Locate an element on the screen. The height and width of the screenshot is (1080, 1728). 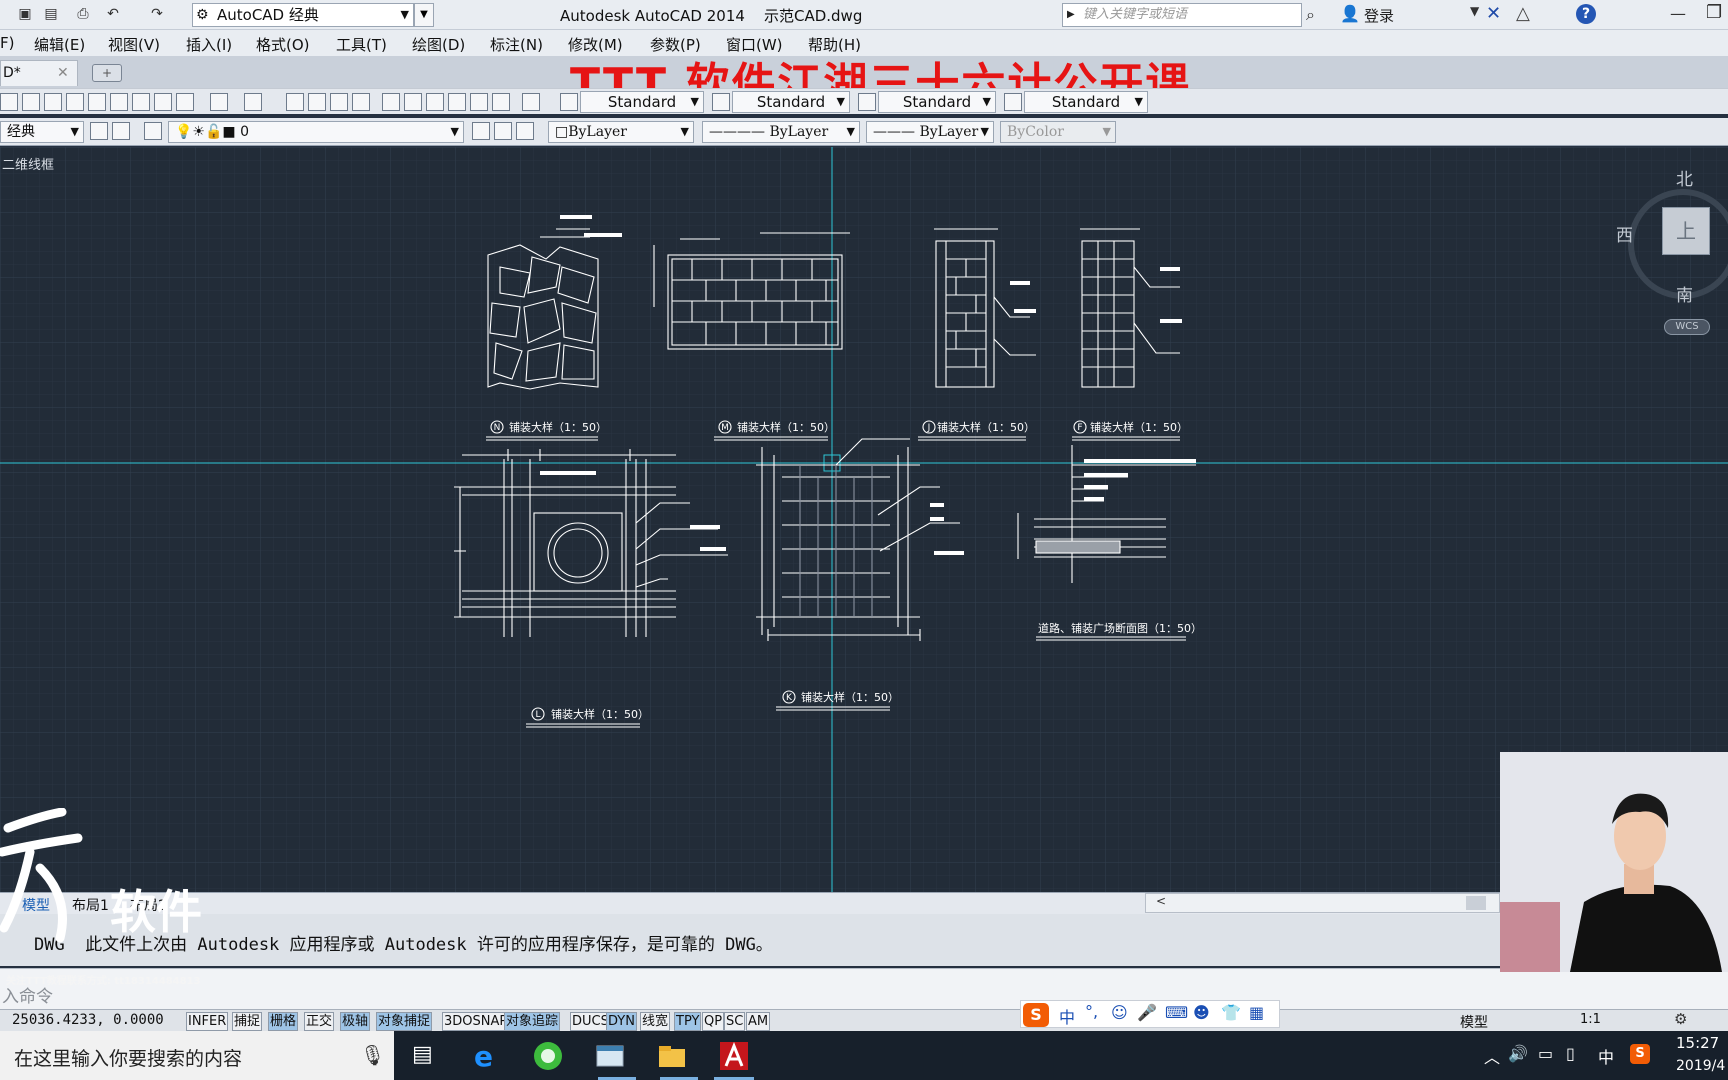
workspace-select: ⚙ AutoCAD 经典 ▼ is located at coordinates (303, 15).